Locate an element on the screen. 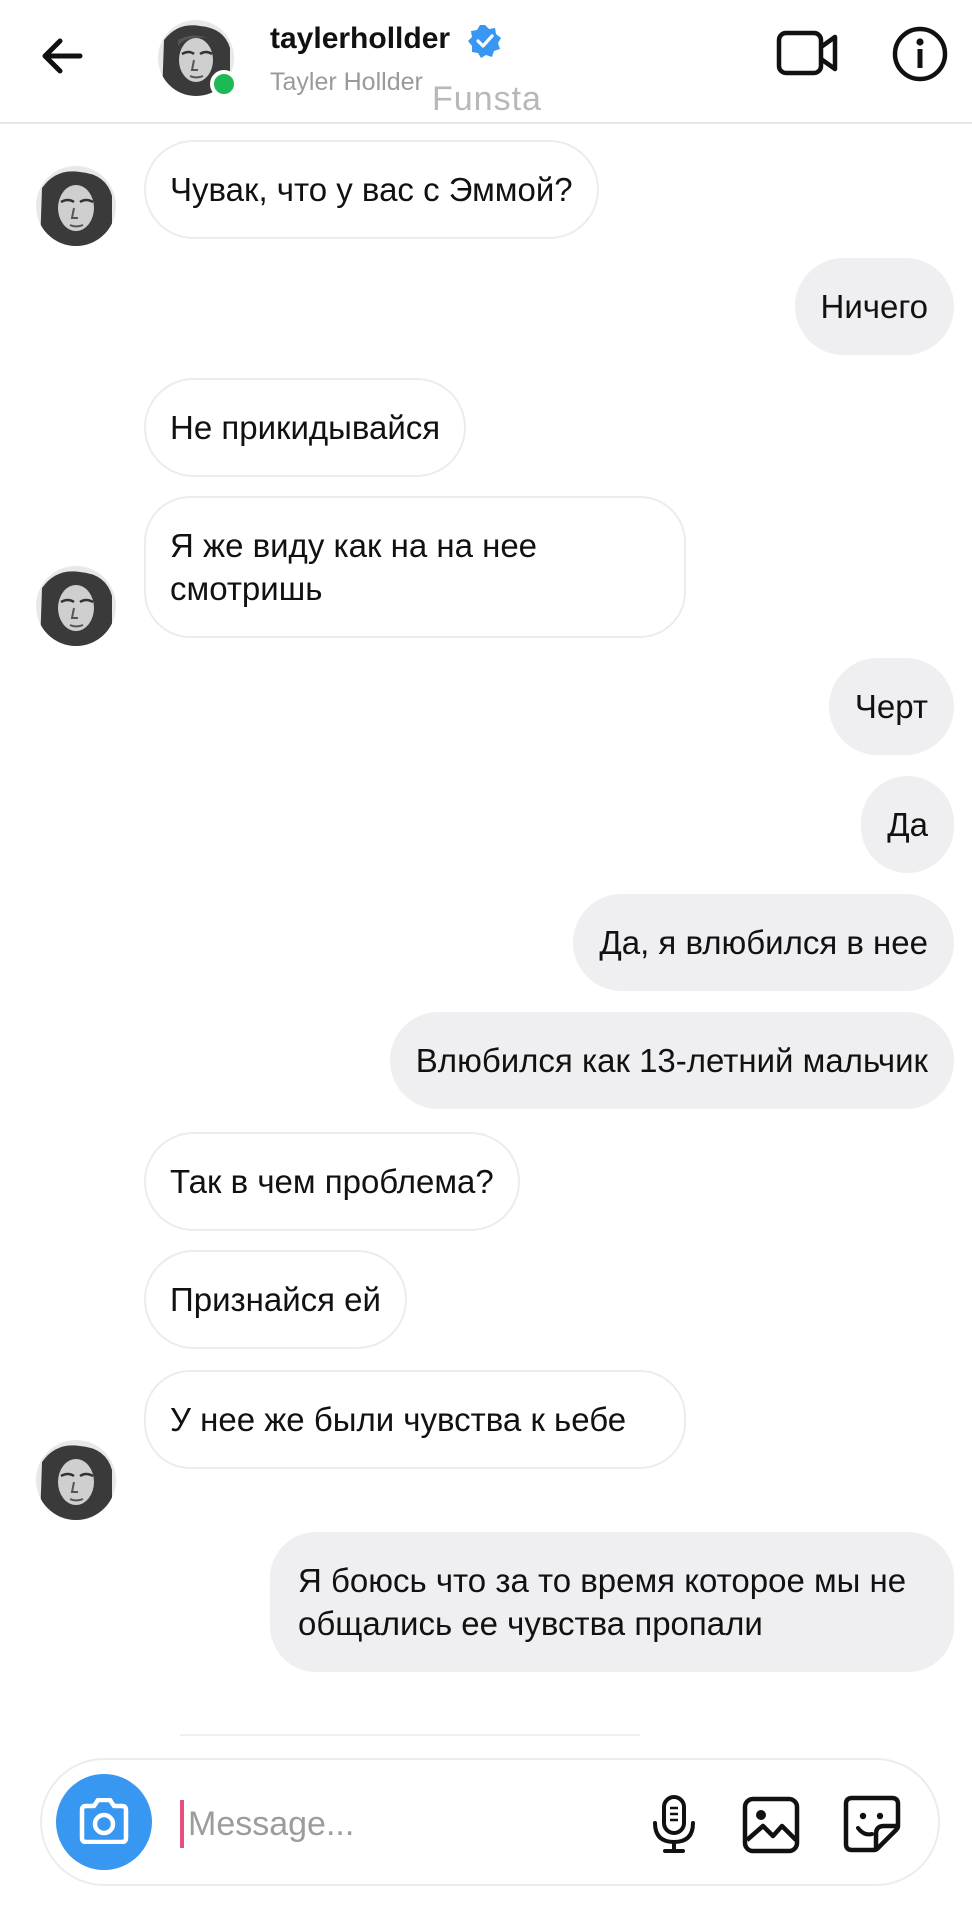 The width and height of the screenshot is (972, 1920). camera-icon is located at coordinates (104, 1821).